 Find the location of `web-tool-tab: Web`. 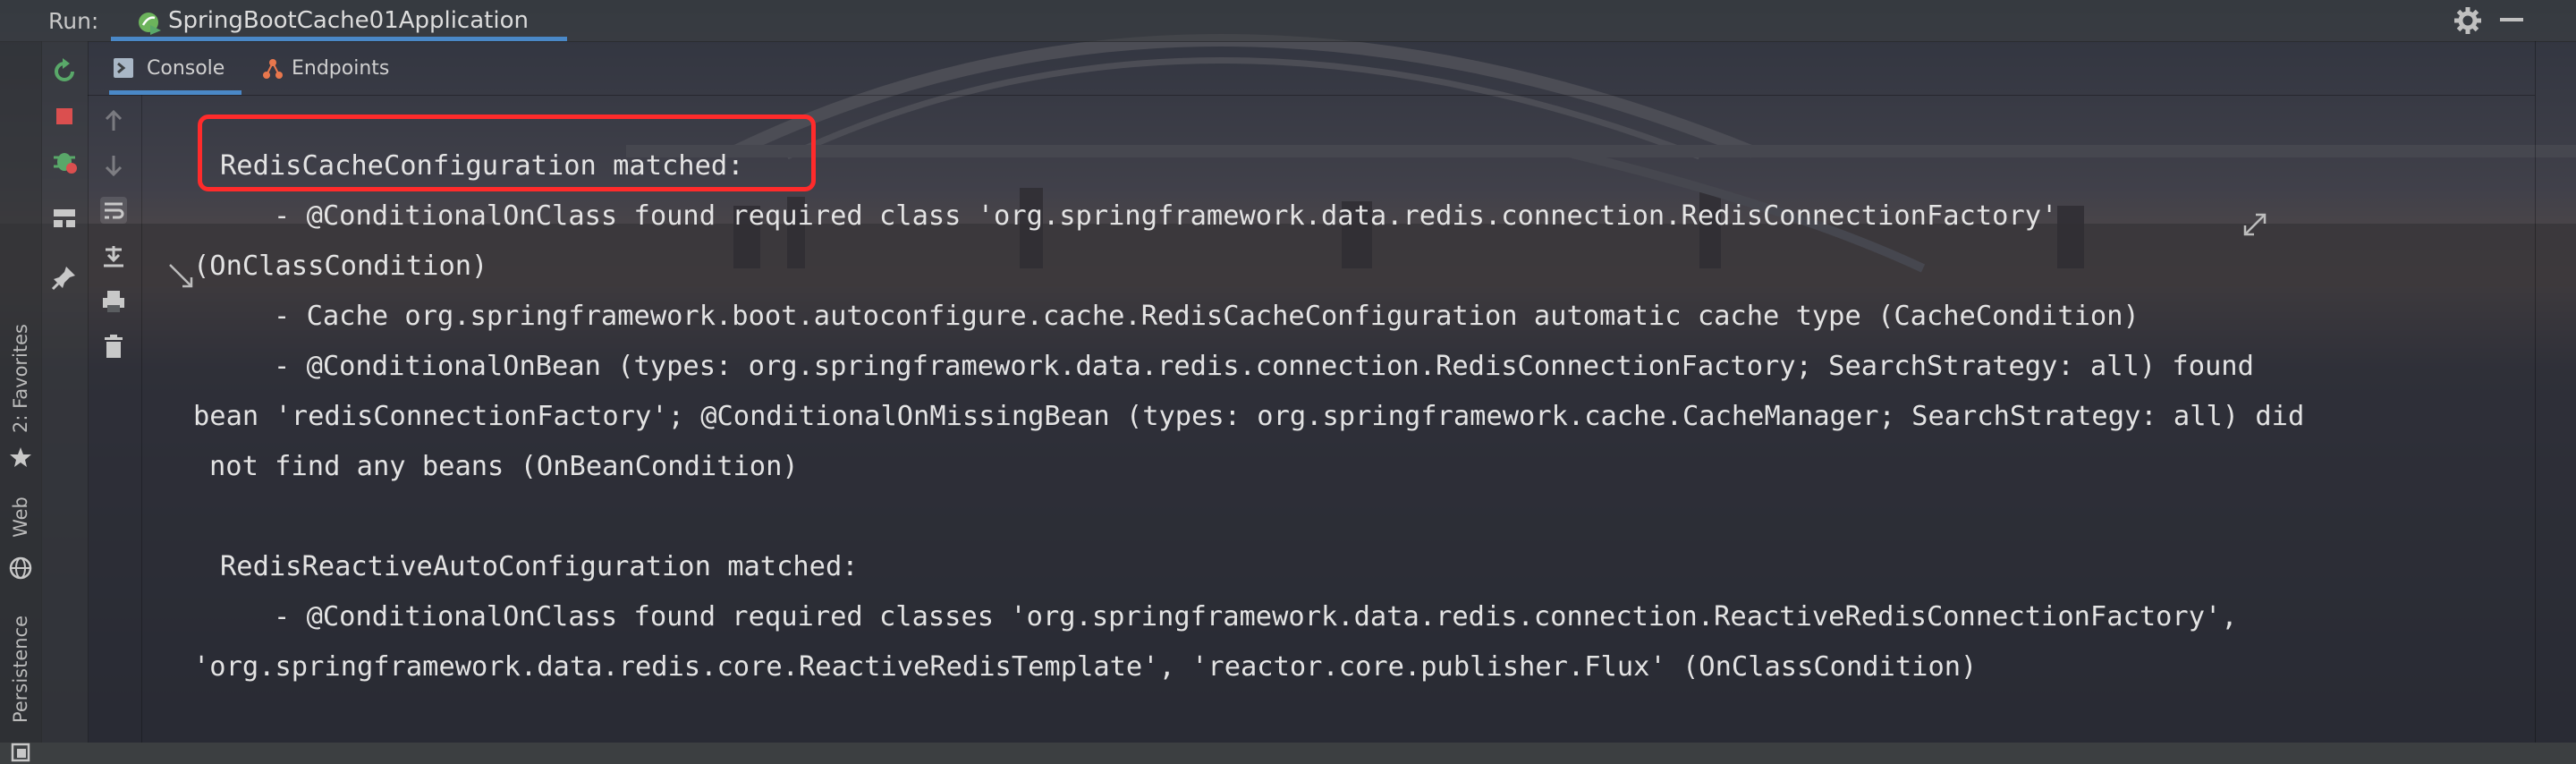

web-tool-tab: Web is located at coordinates (20, 520).